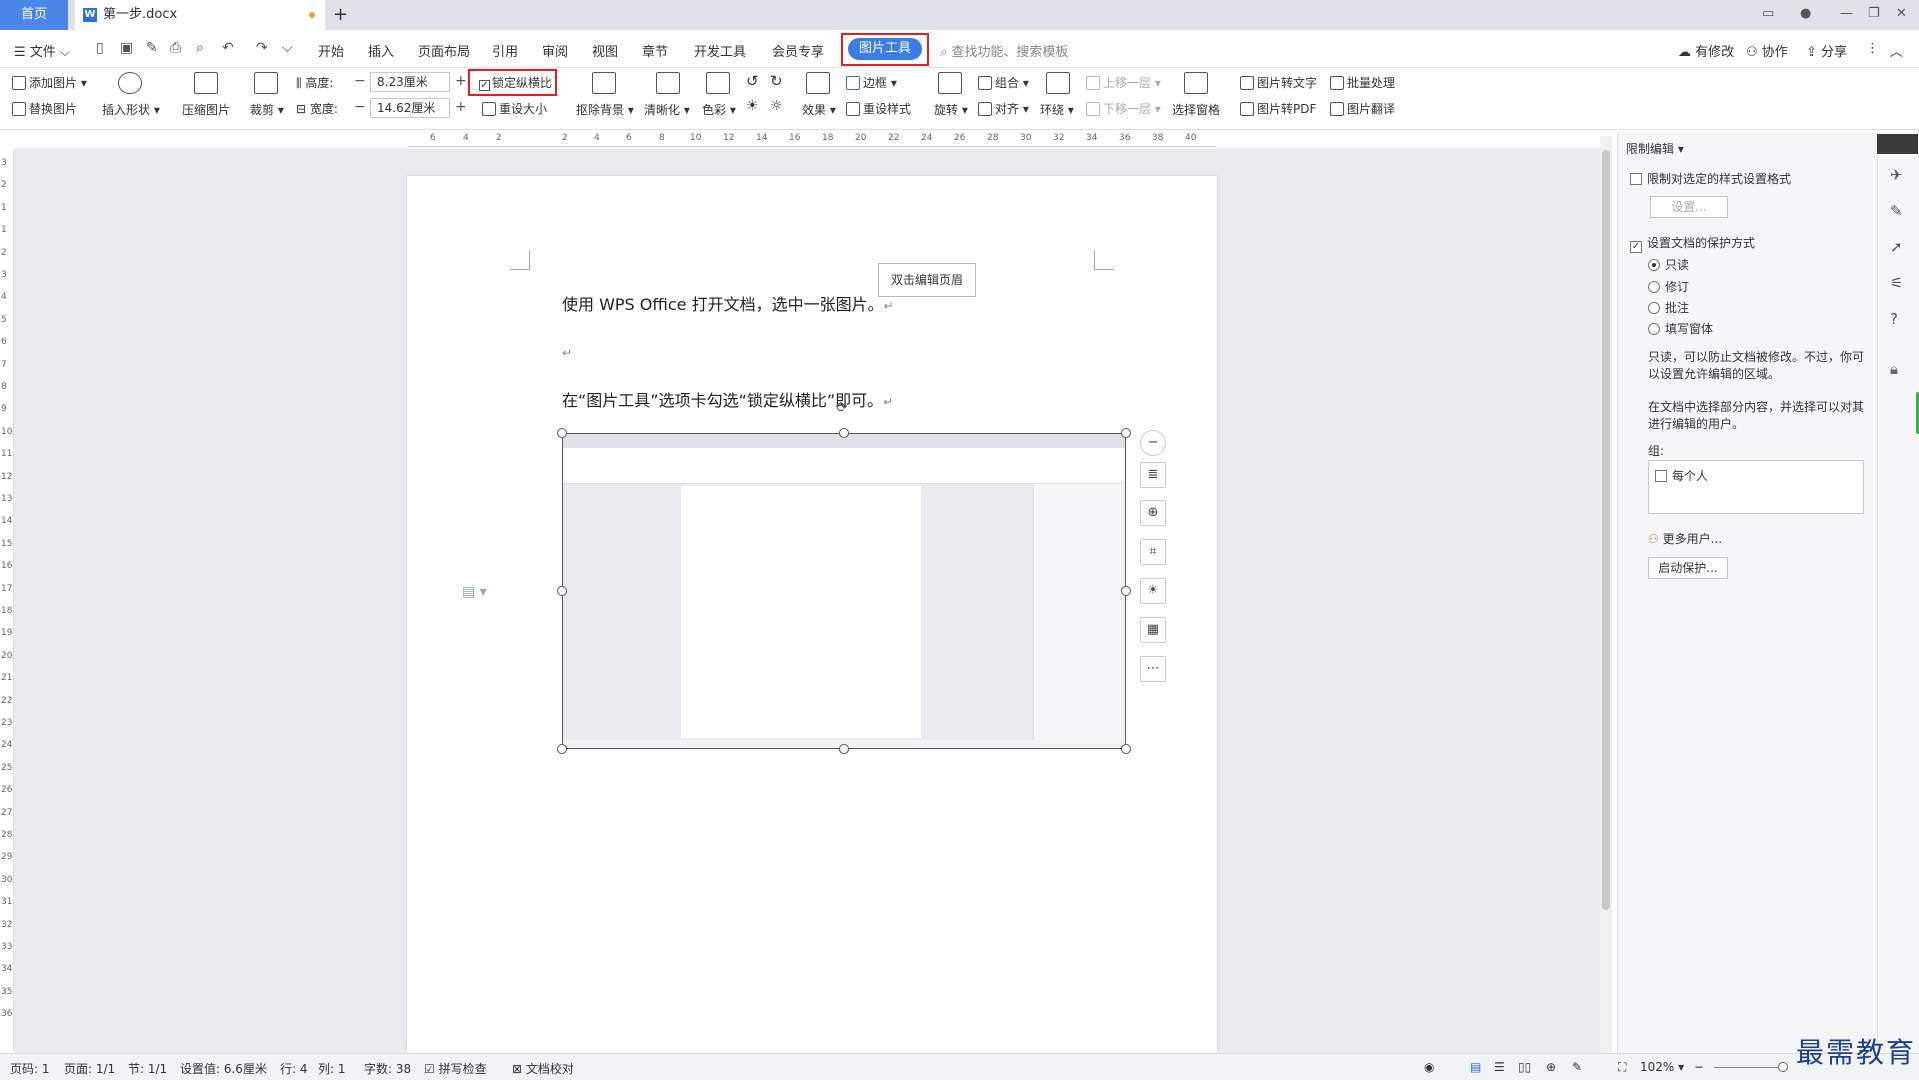 The width and height of the screenshot is (1919, 1080). I want to click on batch-process-button: 批量处理, so click(1362, 82).